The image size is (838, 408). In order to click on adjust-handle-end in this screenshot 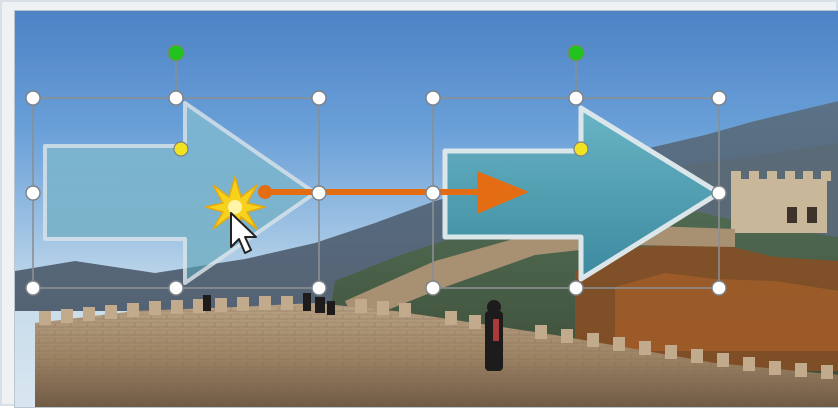, I will do `click(581, 149)`.